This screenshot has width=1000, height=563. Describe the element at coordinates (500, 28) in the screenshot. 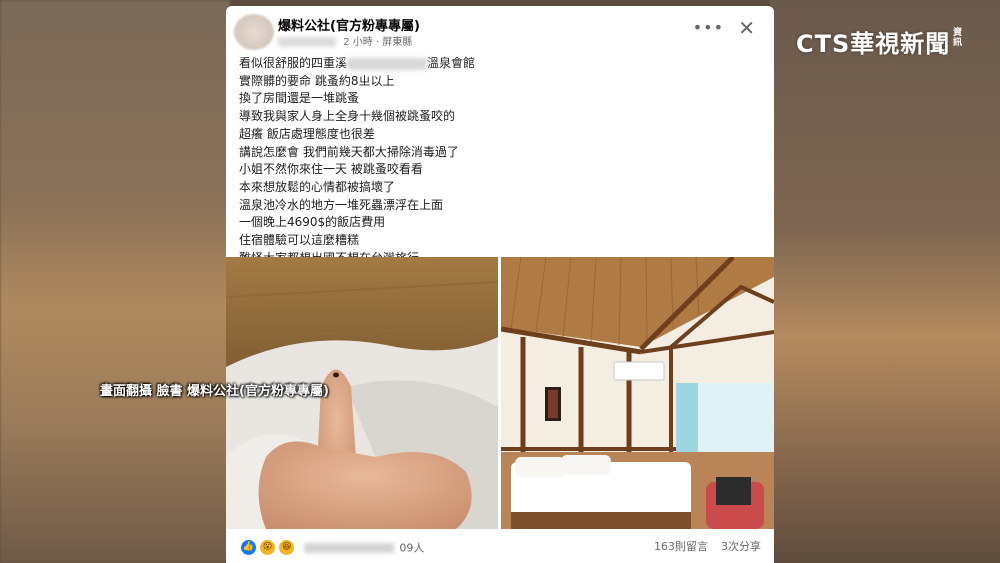

I see `post-header: 爆料公社(官方粉專專屬) 2 小時 · 屏東縣 ••• ✕` at that location.